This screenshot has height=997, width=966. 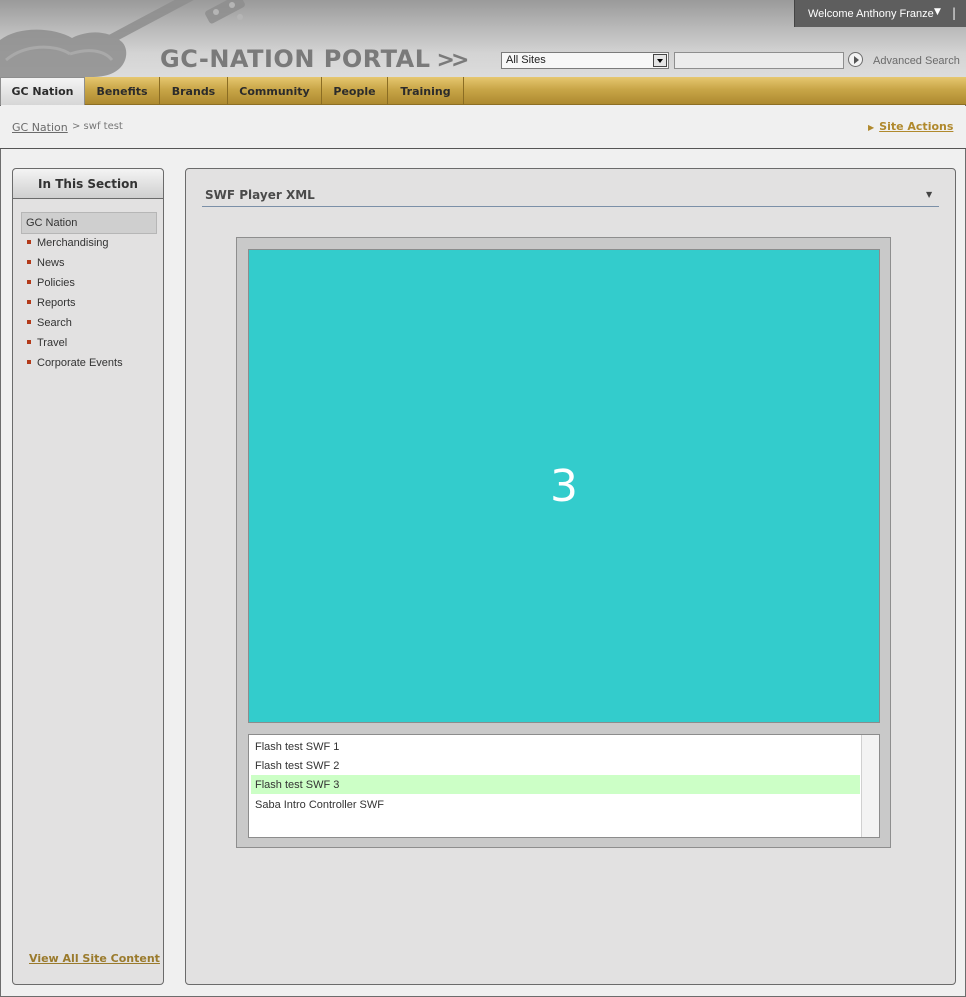 What do you see at coordinates (483, 127) in the screenshot?
I see `breadcrumb: GC Nation > swf test ▶ Site Actions` at bounding box center [483, 127].